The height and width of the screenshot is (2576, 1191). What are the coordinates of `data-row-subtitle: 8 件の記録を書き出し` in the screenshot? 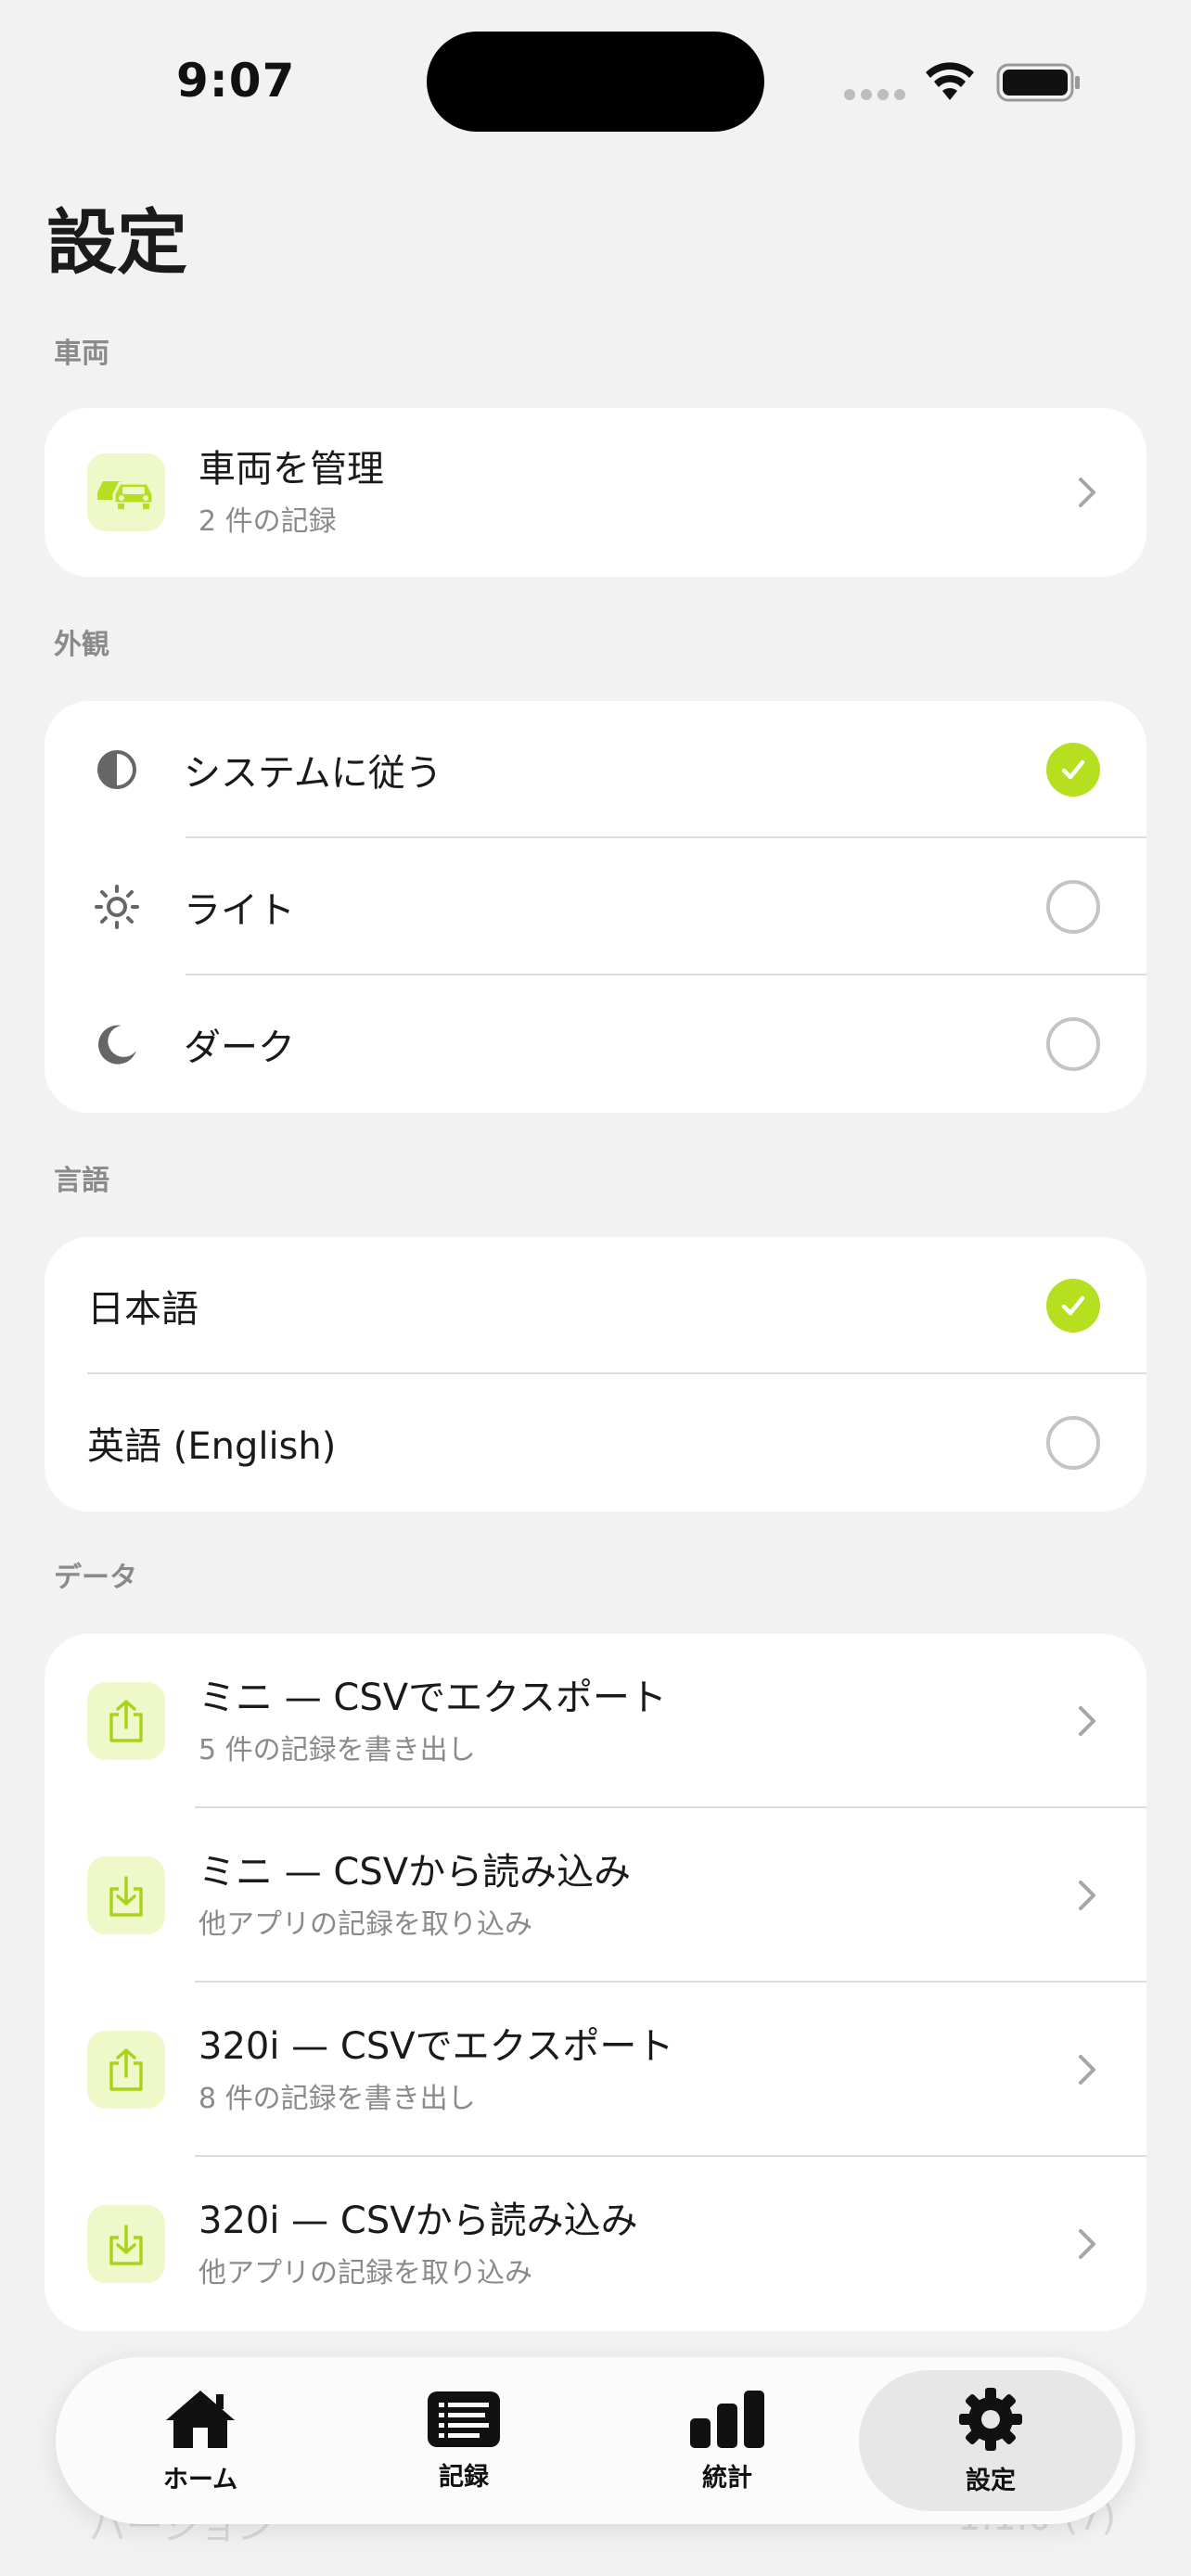 It's located at (337, 2099).